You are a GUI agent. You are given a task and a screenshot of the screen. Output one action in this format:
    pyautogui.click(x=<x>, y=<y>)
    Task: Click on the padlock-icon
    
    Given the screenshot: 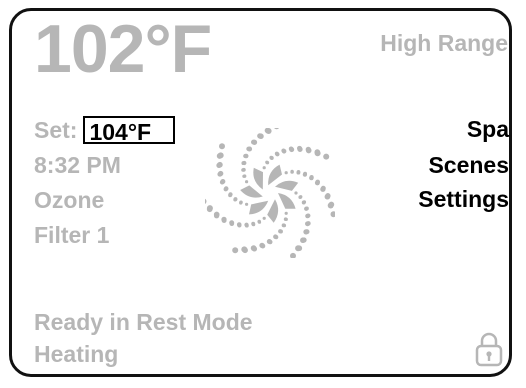 What is the action you would take?
    pyautogui.click(x=489, y=349)
    